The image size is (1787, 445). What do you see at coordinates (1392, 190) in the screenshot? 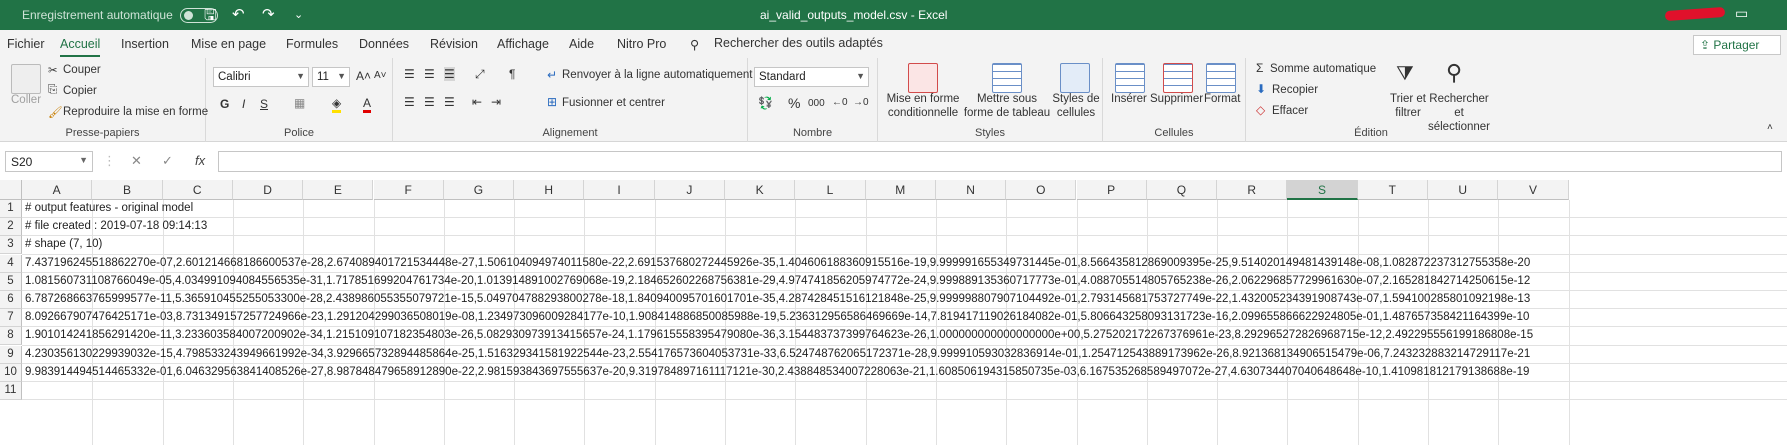
I see `column-header-t: T` at bounding box center [1392, 190].